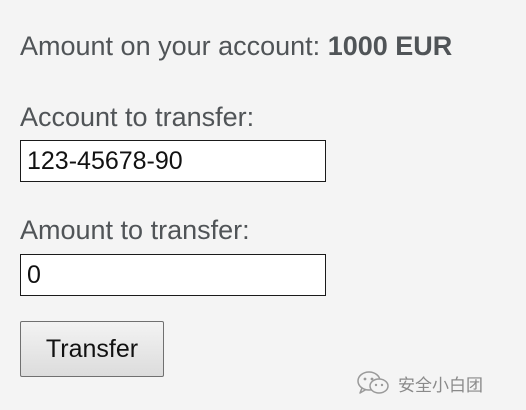 The height and width of the screenshot is (410, 526). I want to click on account-balance: Amount on your account: 1000 EUR, so click(236, 46).